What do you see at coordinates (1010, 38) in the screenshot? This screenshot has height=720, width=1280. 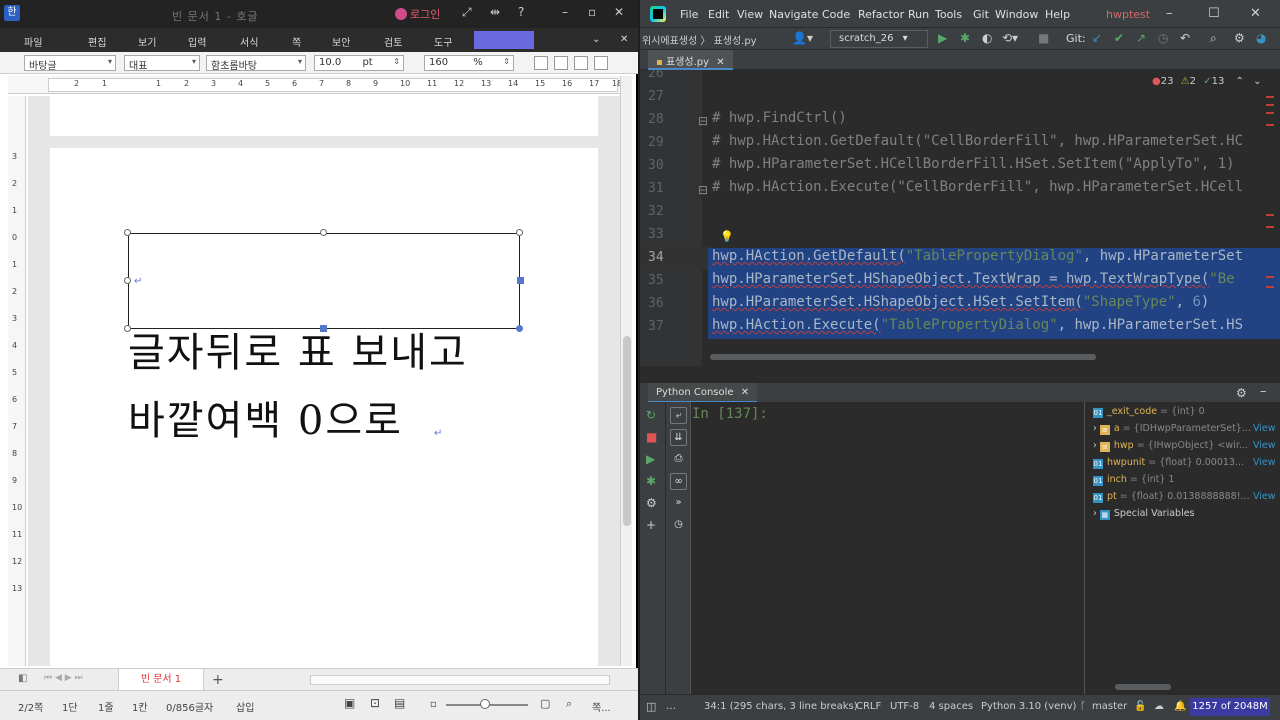 I see `profile-icon: ⟲▾` at bounding box center [1010, 38].